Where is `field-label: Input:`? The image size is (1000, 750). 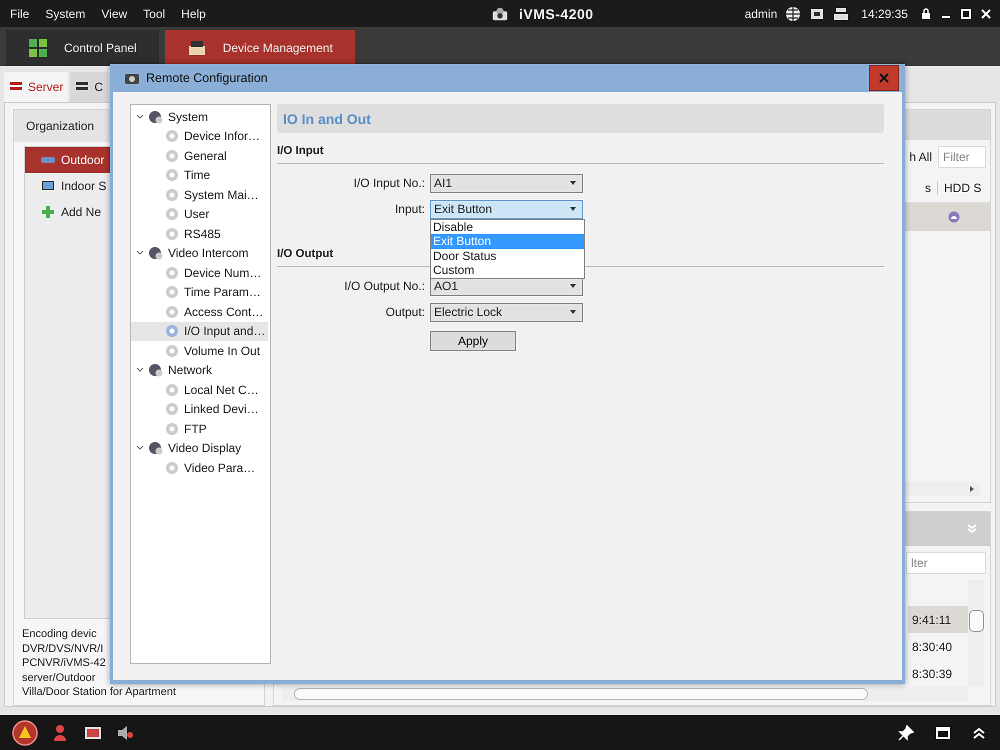
field-label: Input: is located at coordinates (409, 209).